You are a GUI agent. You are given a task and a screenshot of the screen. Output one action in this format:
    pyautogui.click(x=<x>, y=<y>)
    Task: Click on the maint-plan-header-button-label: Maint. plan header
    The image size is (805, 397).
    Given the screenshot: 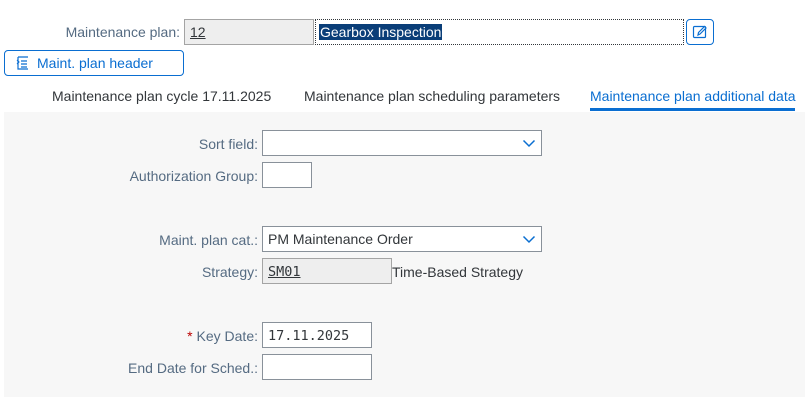 What is the action you would take?
    pyautogui.click(x=95, y=63)
    